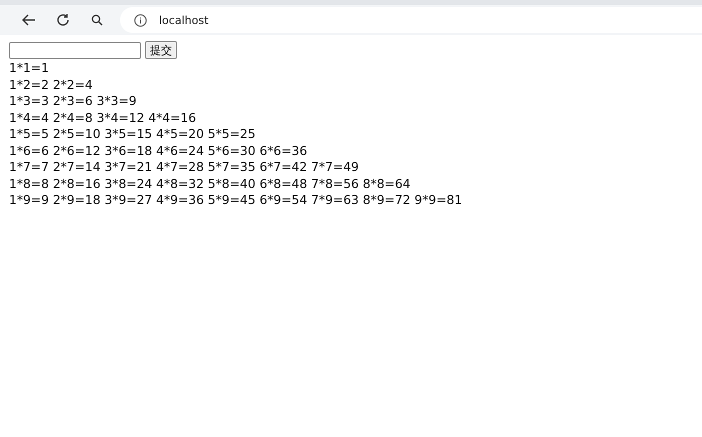 The image size is (702, 437). What do you see at coordinates (63, 20) in the screenshot?
I see `reload-icon` at bounding box center [63, 20].